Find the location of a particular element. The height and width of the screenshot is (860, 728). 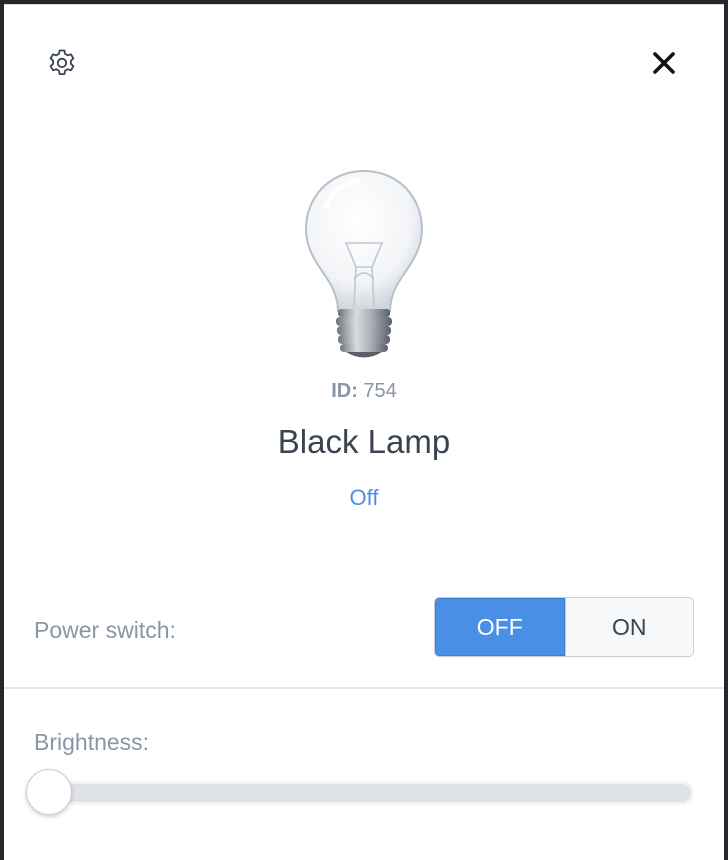

section-divider is located at coordinates (364, 688).